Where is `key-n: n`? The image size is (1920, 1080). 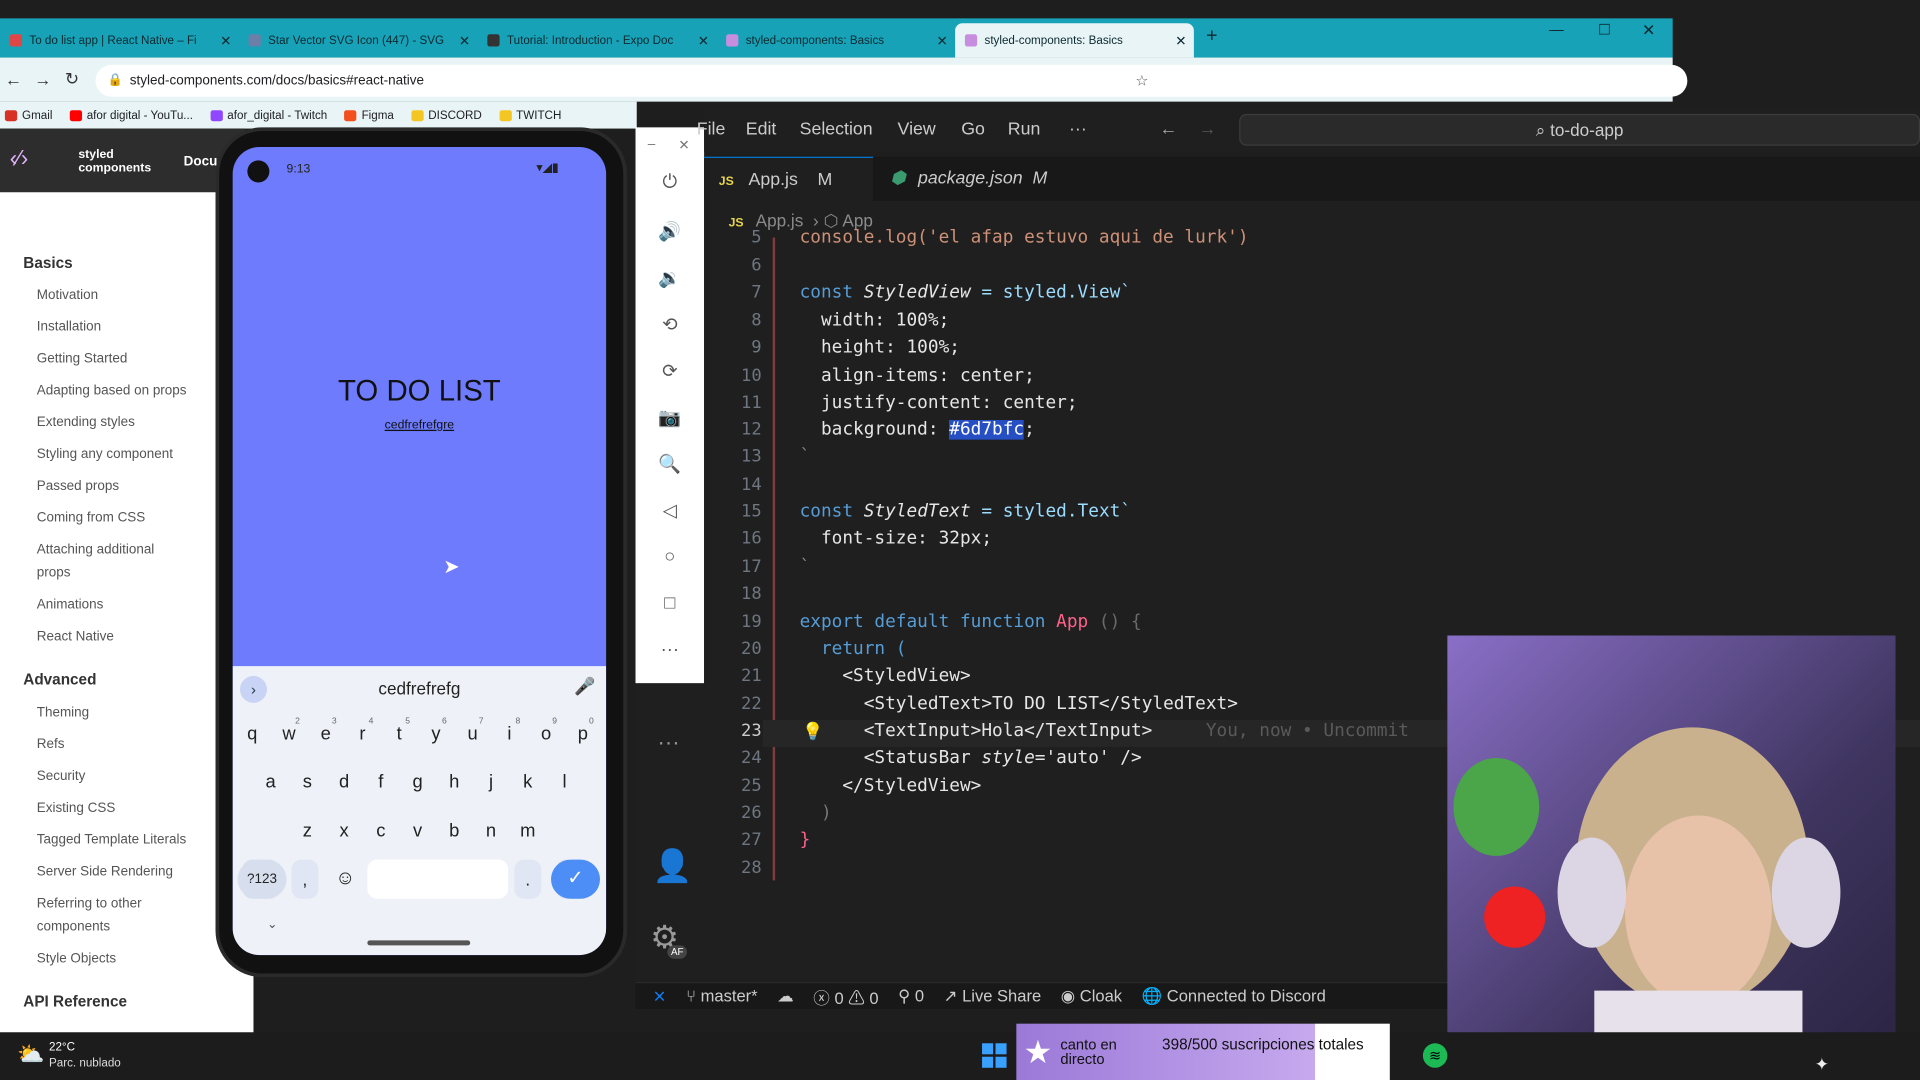
key-n: n is located at coordinates (491, 831).